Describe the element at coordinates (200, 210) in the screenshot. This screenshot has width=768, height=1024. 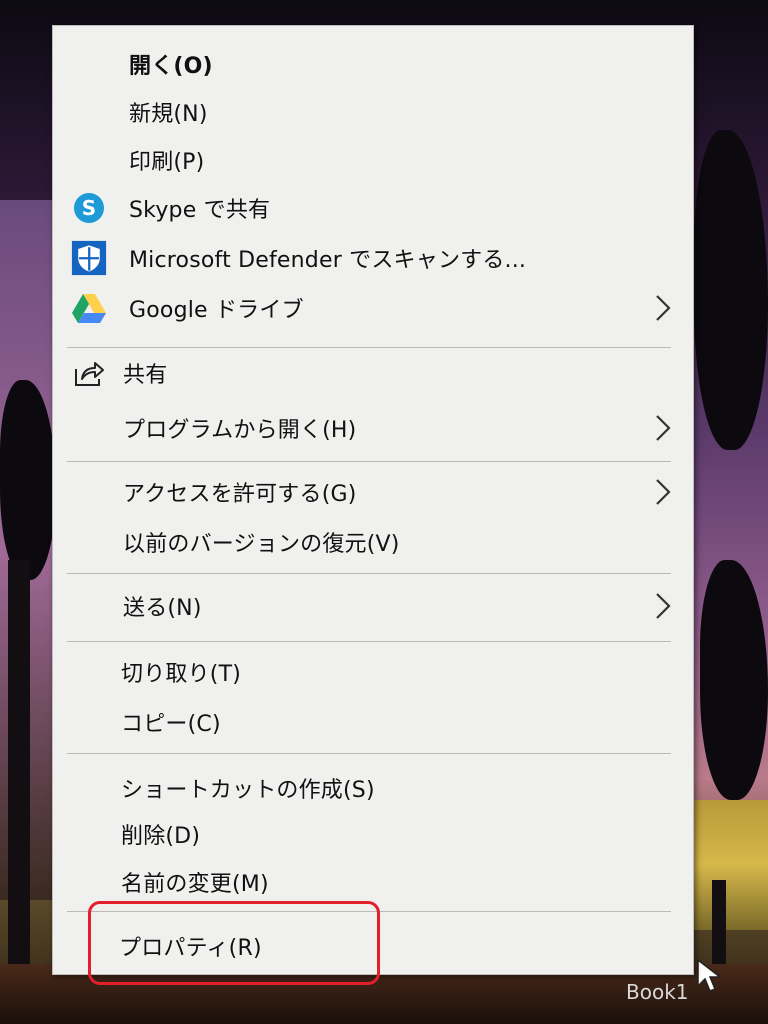
I see `menu-item-label: Skype で共有` at that location.